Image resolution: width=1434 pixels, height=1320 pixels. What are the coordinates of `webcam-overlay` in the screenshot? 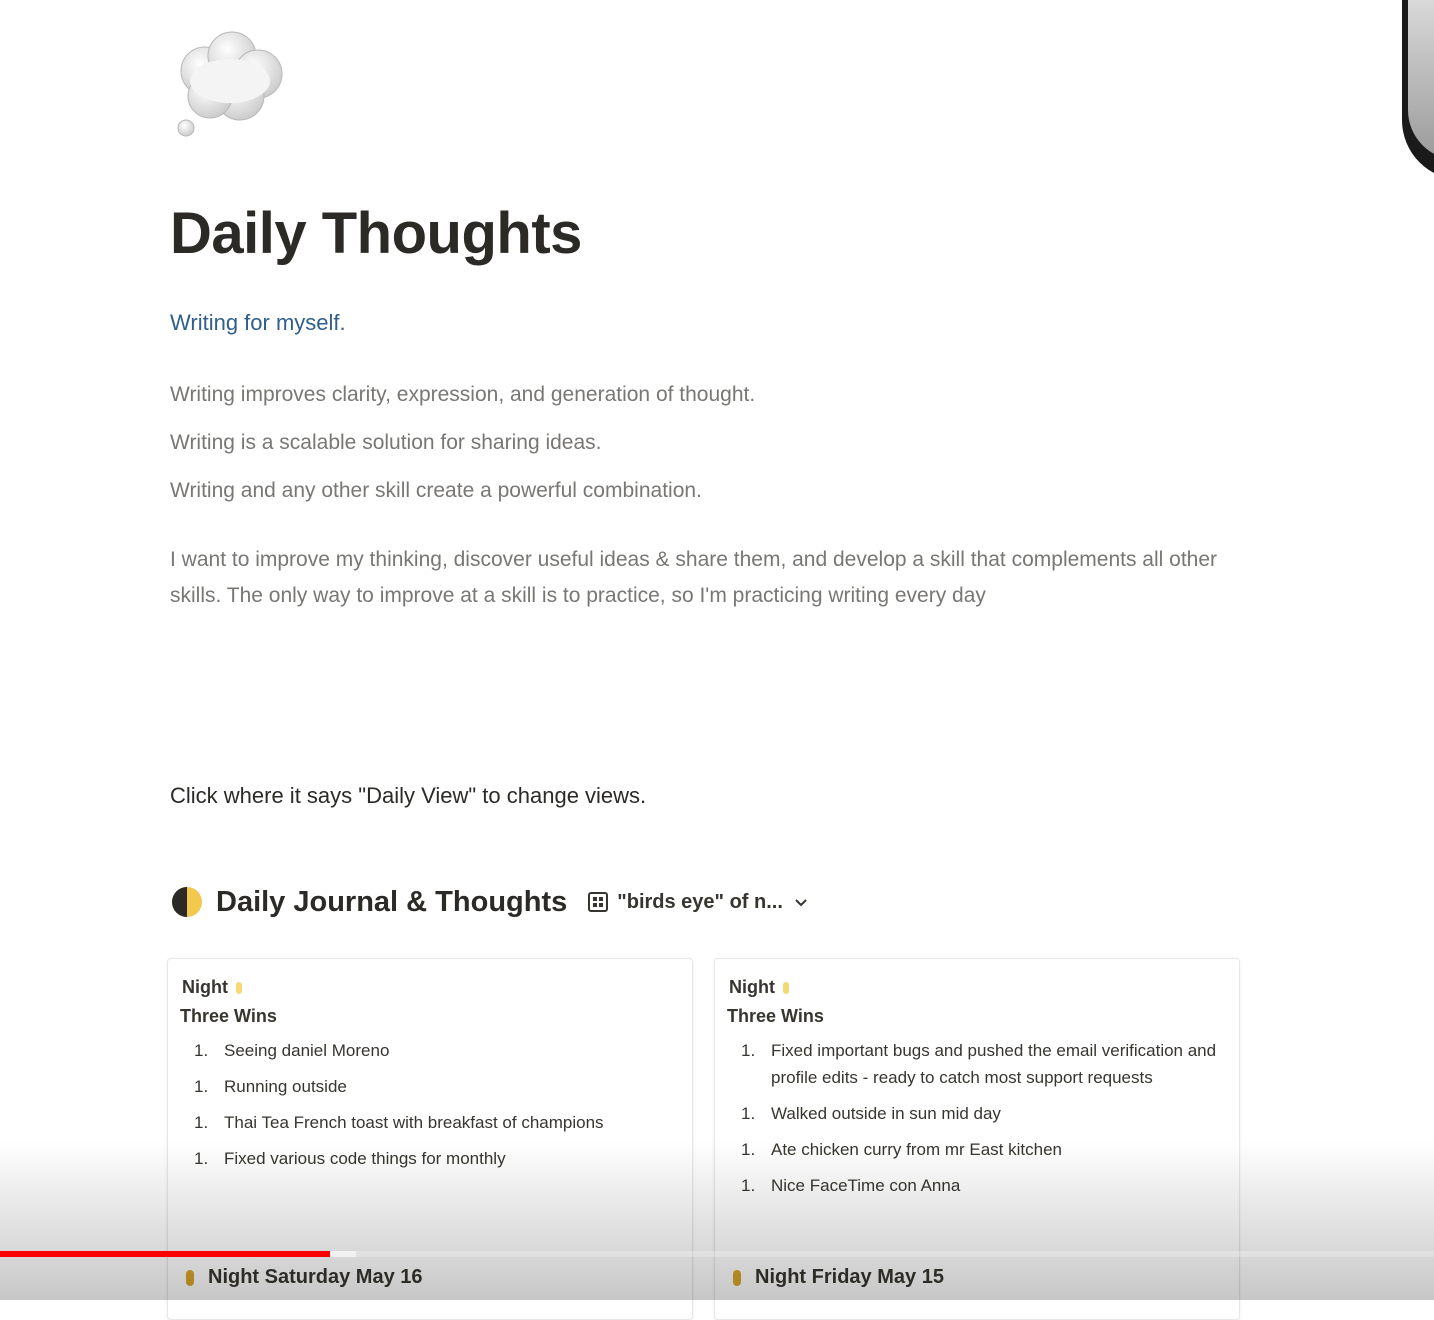 It's located at (1418, 90).